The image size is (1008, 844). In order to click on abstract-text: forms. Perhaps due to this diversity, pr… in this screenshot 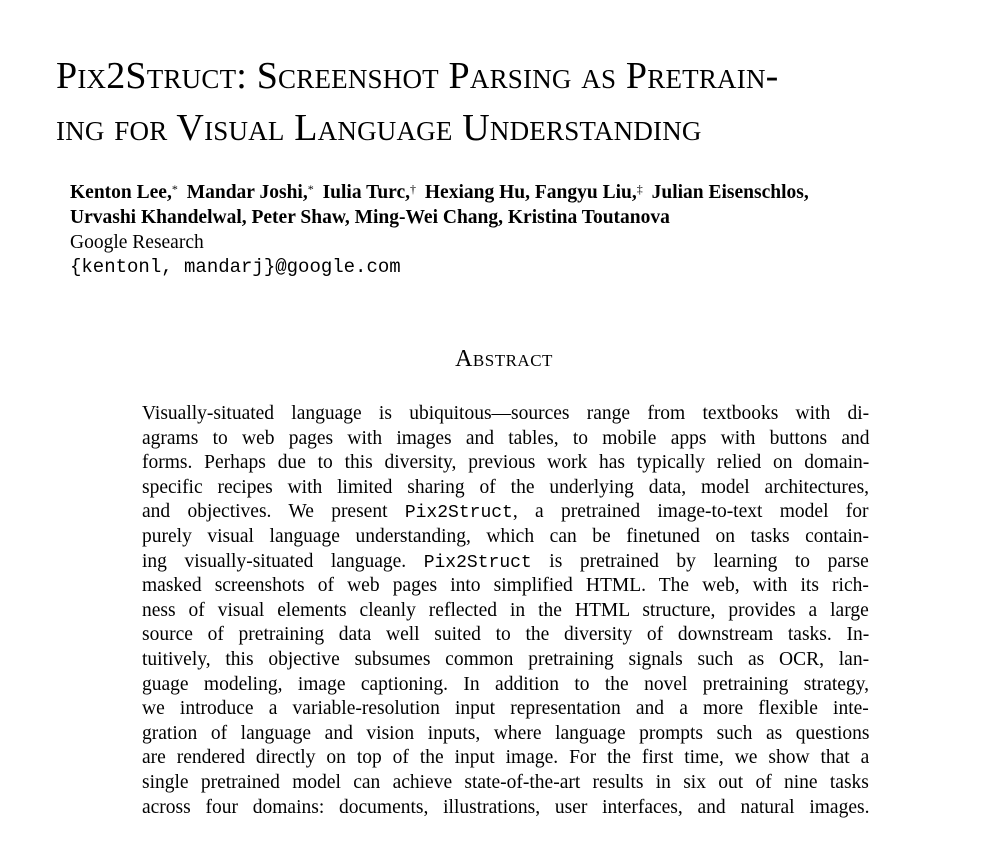, I will do `click(506, 463)`.